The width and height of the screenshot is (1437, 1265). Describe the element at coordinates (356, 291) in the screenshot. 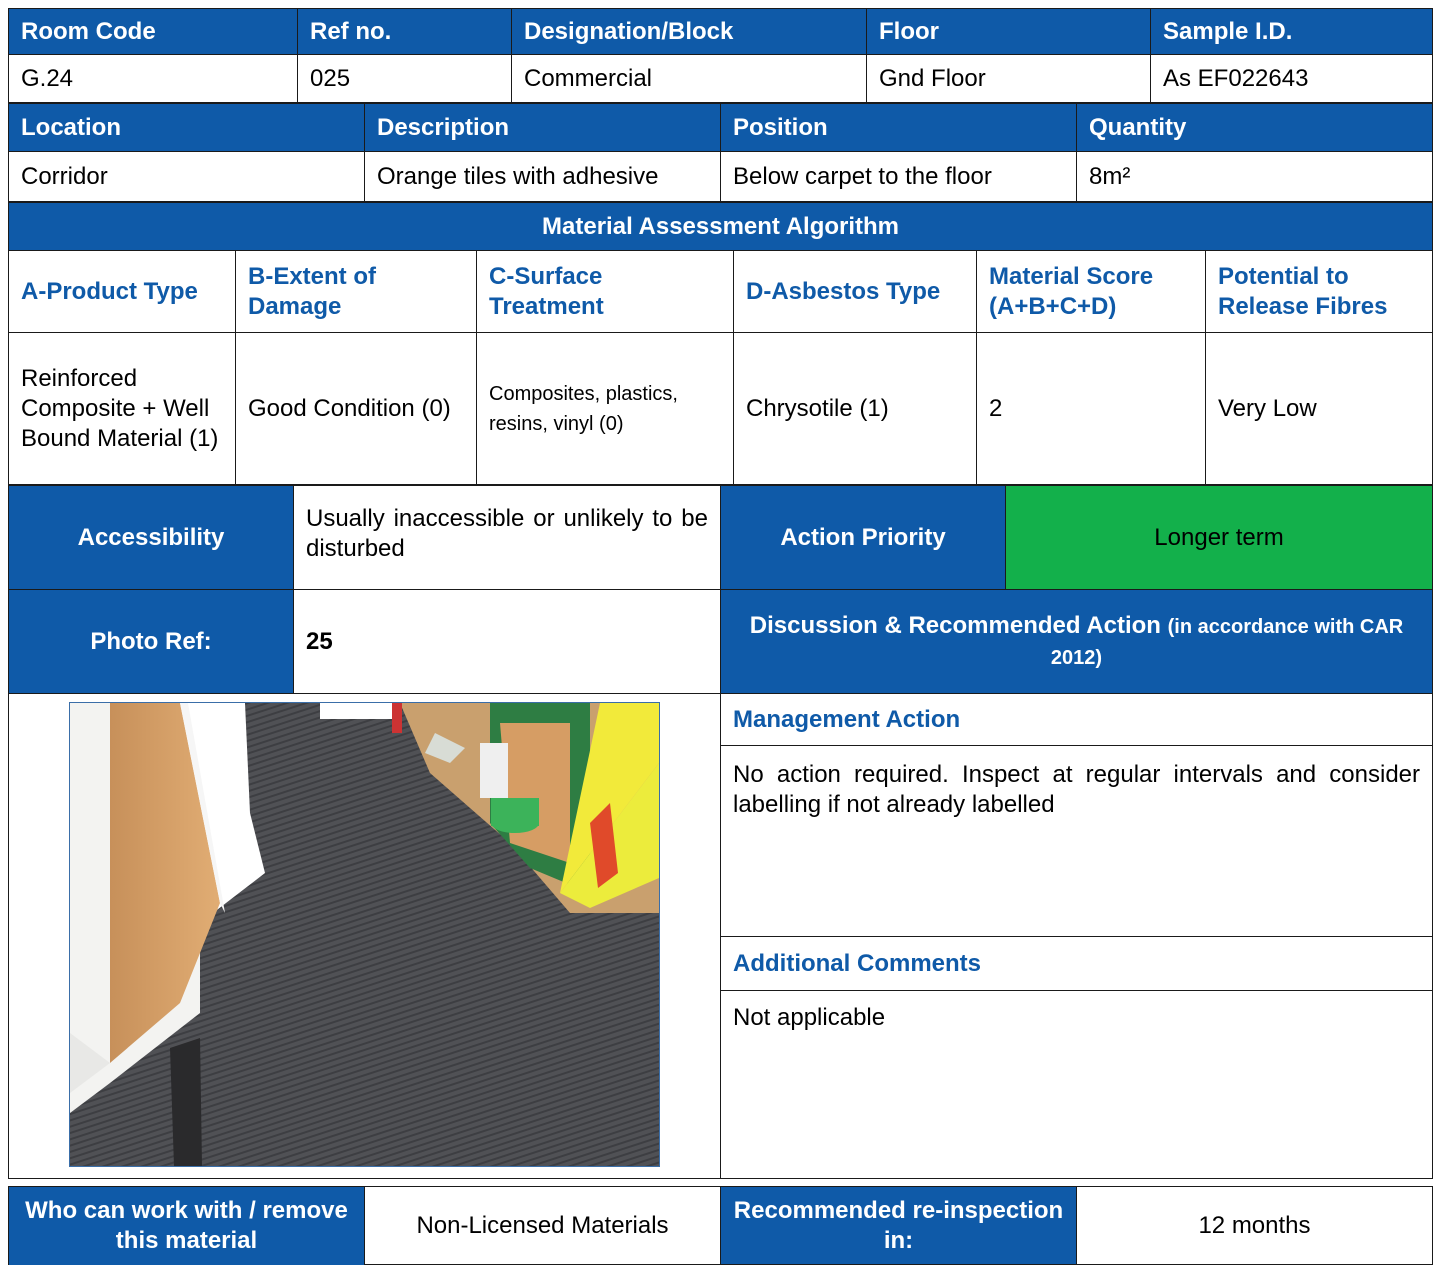

I see `extent-damage-header: B-Extent of Damage` at that location.